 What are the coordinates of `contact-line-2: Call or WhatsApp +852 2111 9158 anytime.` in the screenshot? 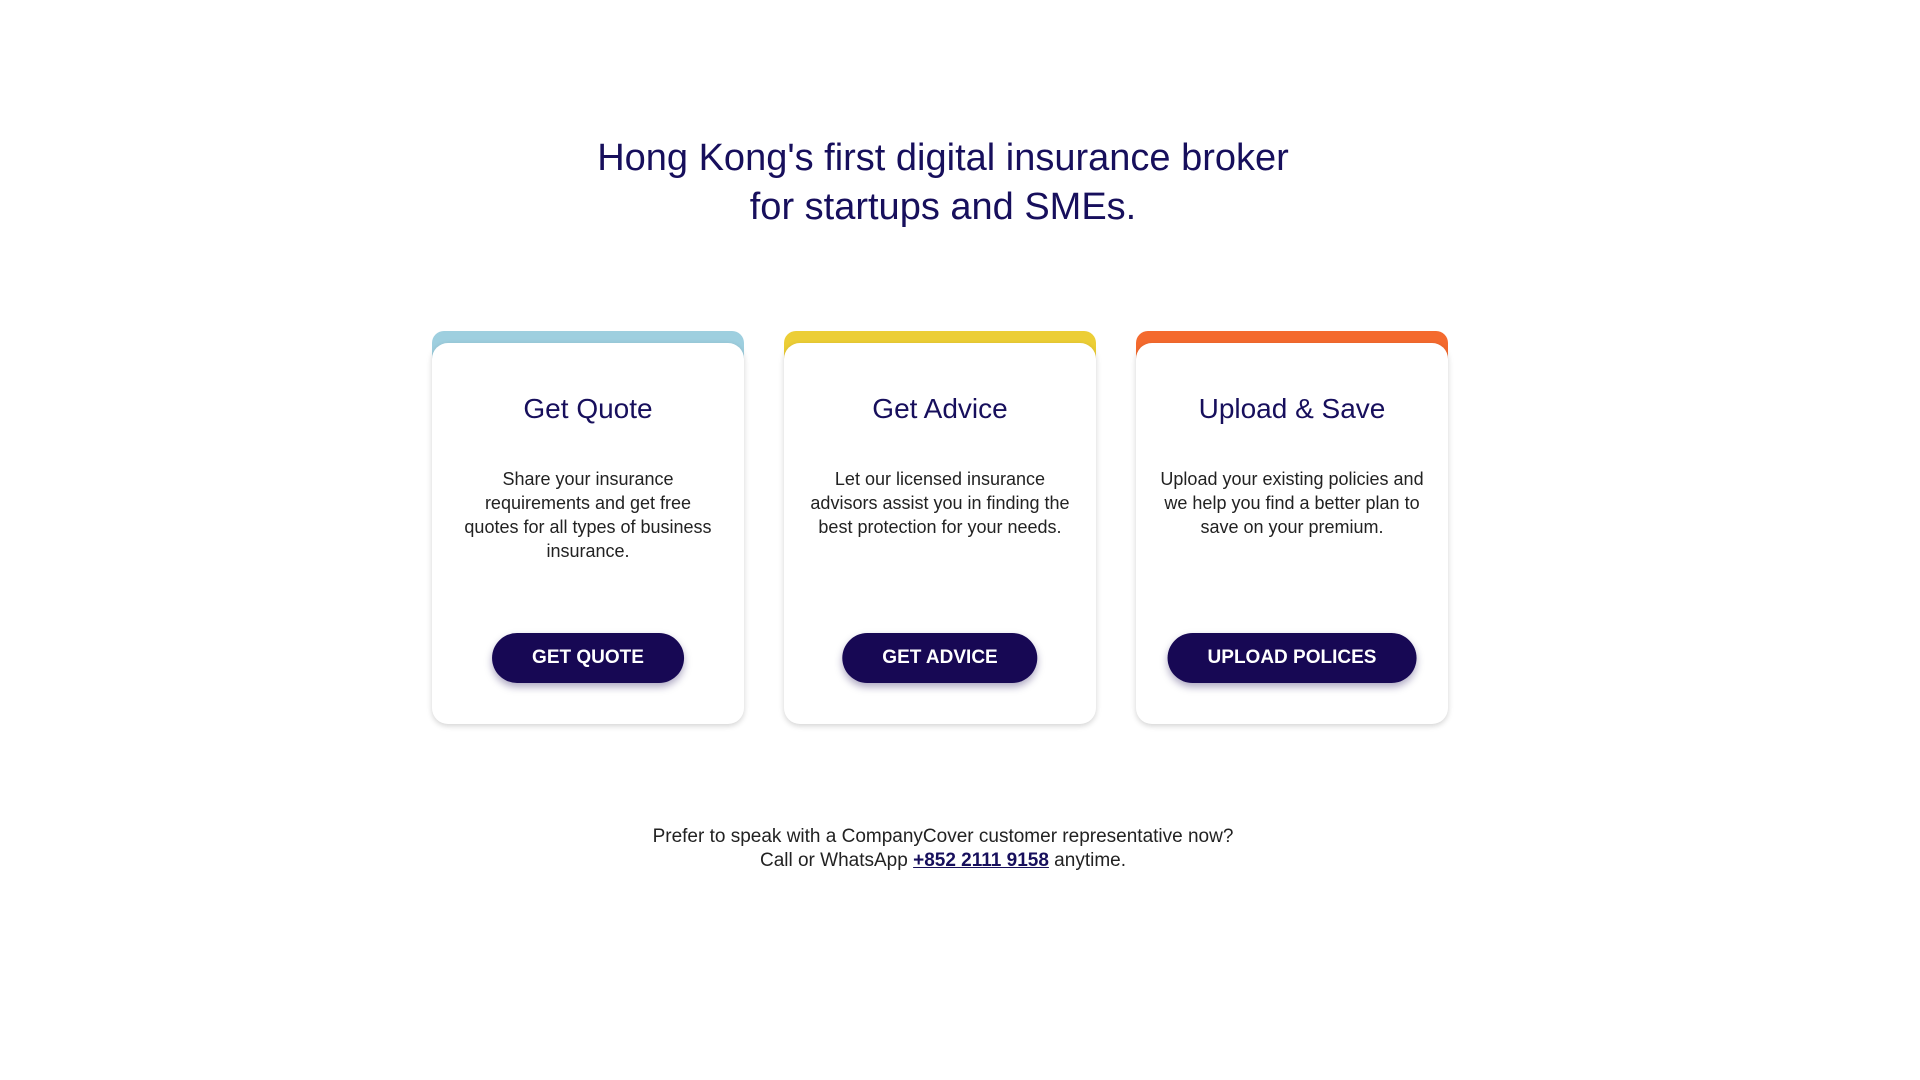 It's located at (943, 861).